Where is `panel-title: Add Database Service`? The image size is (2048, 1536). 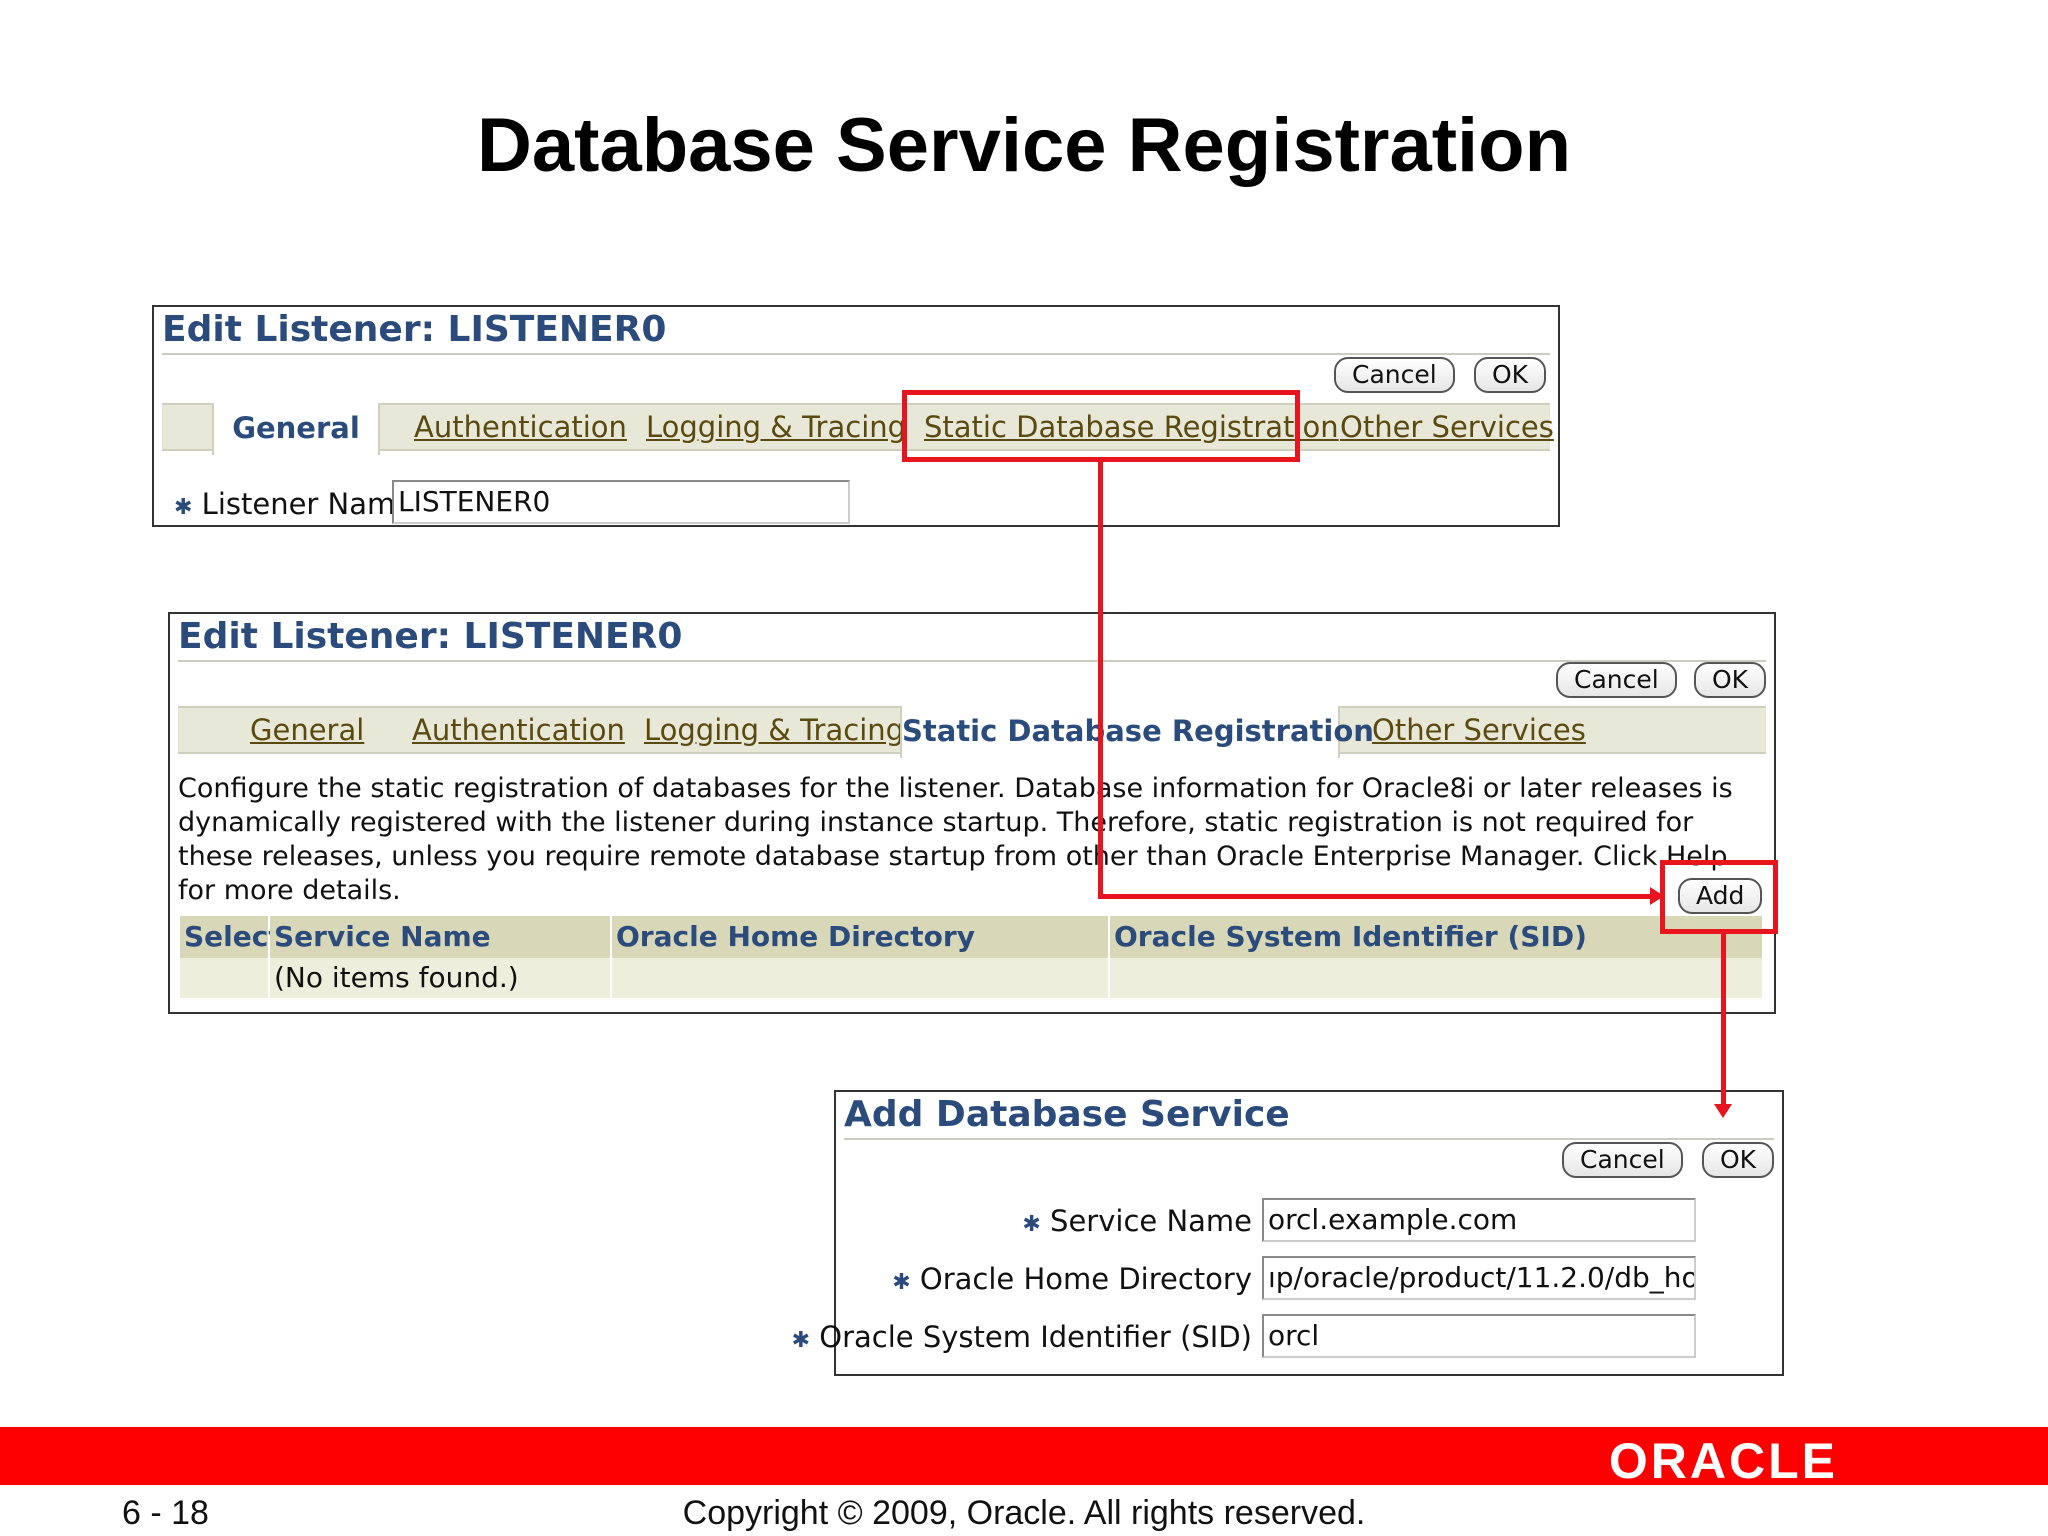 panel-title: Add Database Service is located at coordinates (1067, 1114).